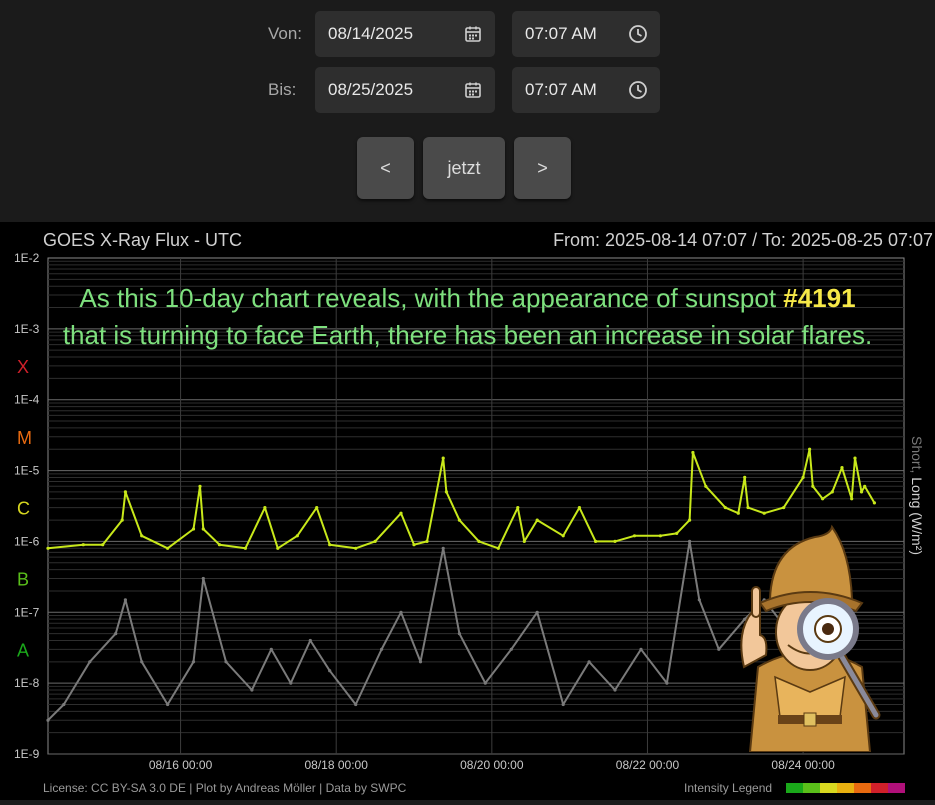 Image resolution: width=935 pixels, height=805 pixels. I want to click on from-date-value: 08/14/2025, so click(371, 33).